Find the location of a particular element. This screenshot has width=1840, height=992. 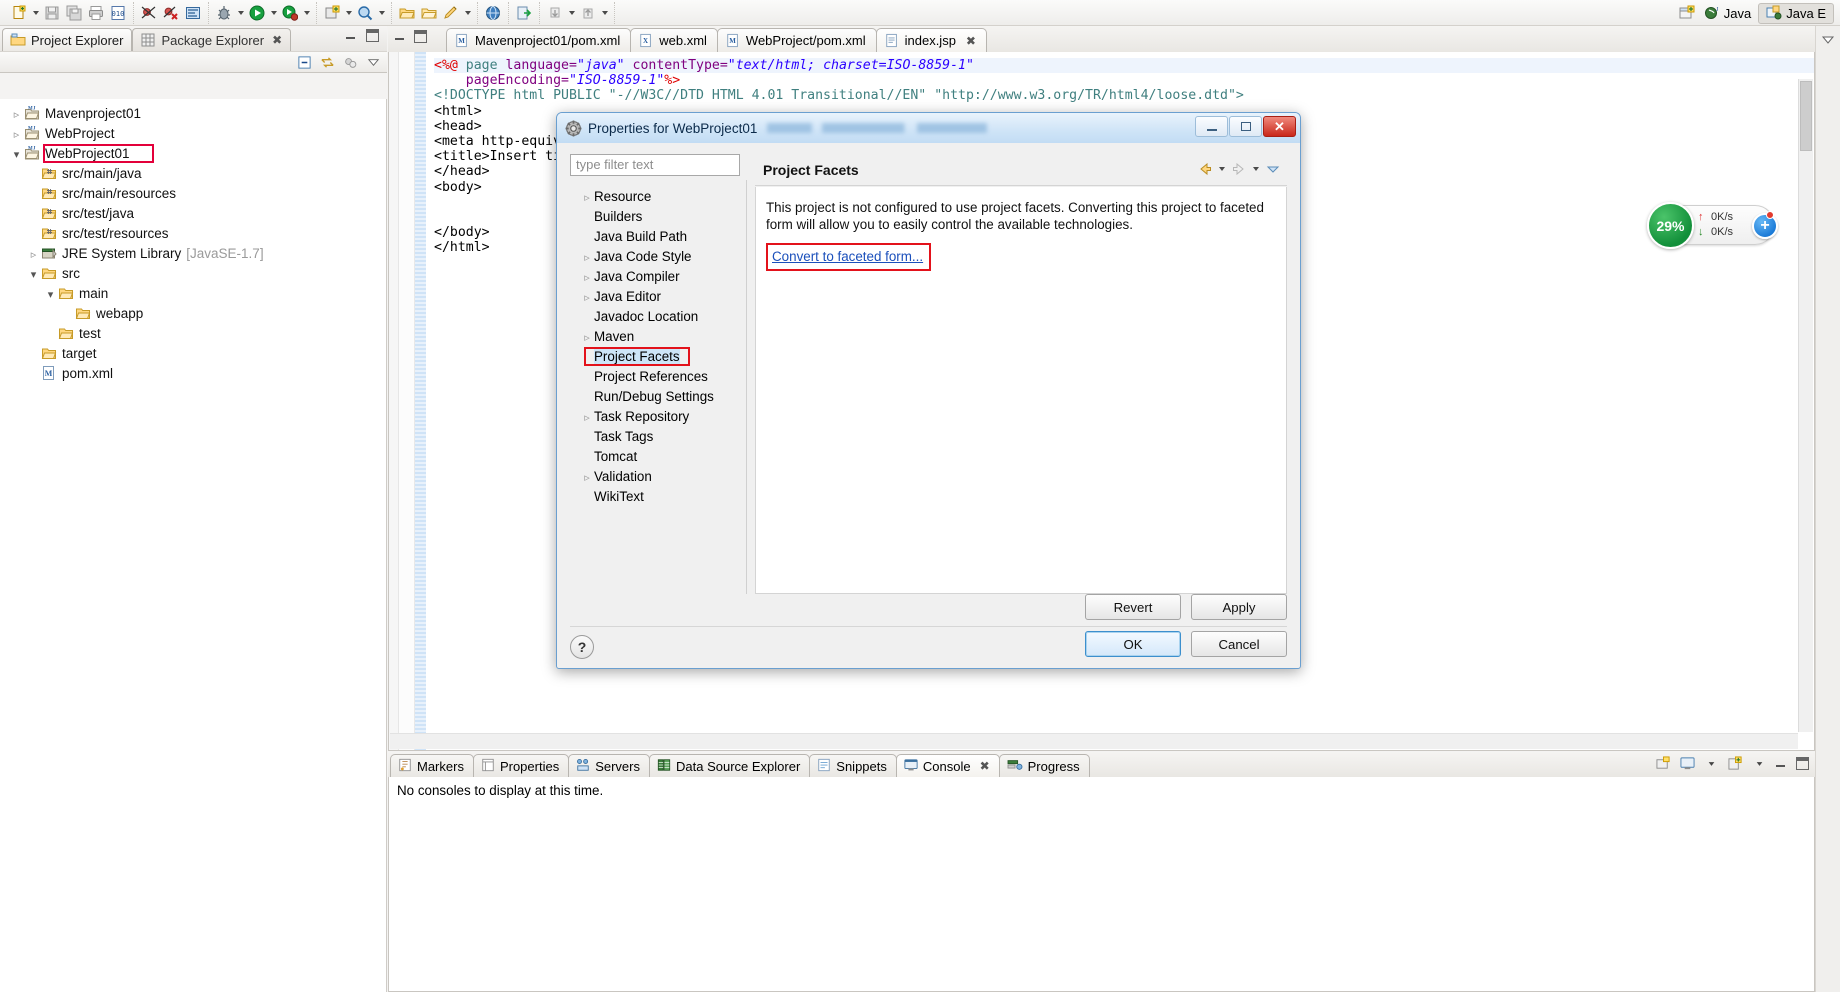

next-annotation-icon is located at coordinates (555, 12).